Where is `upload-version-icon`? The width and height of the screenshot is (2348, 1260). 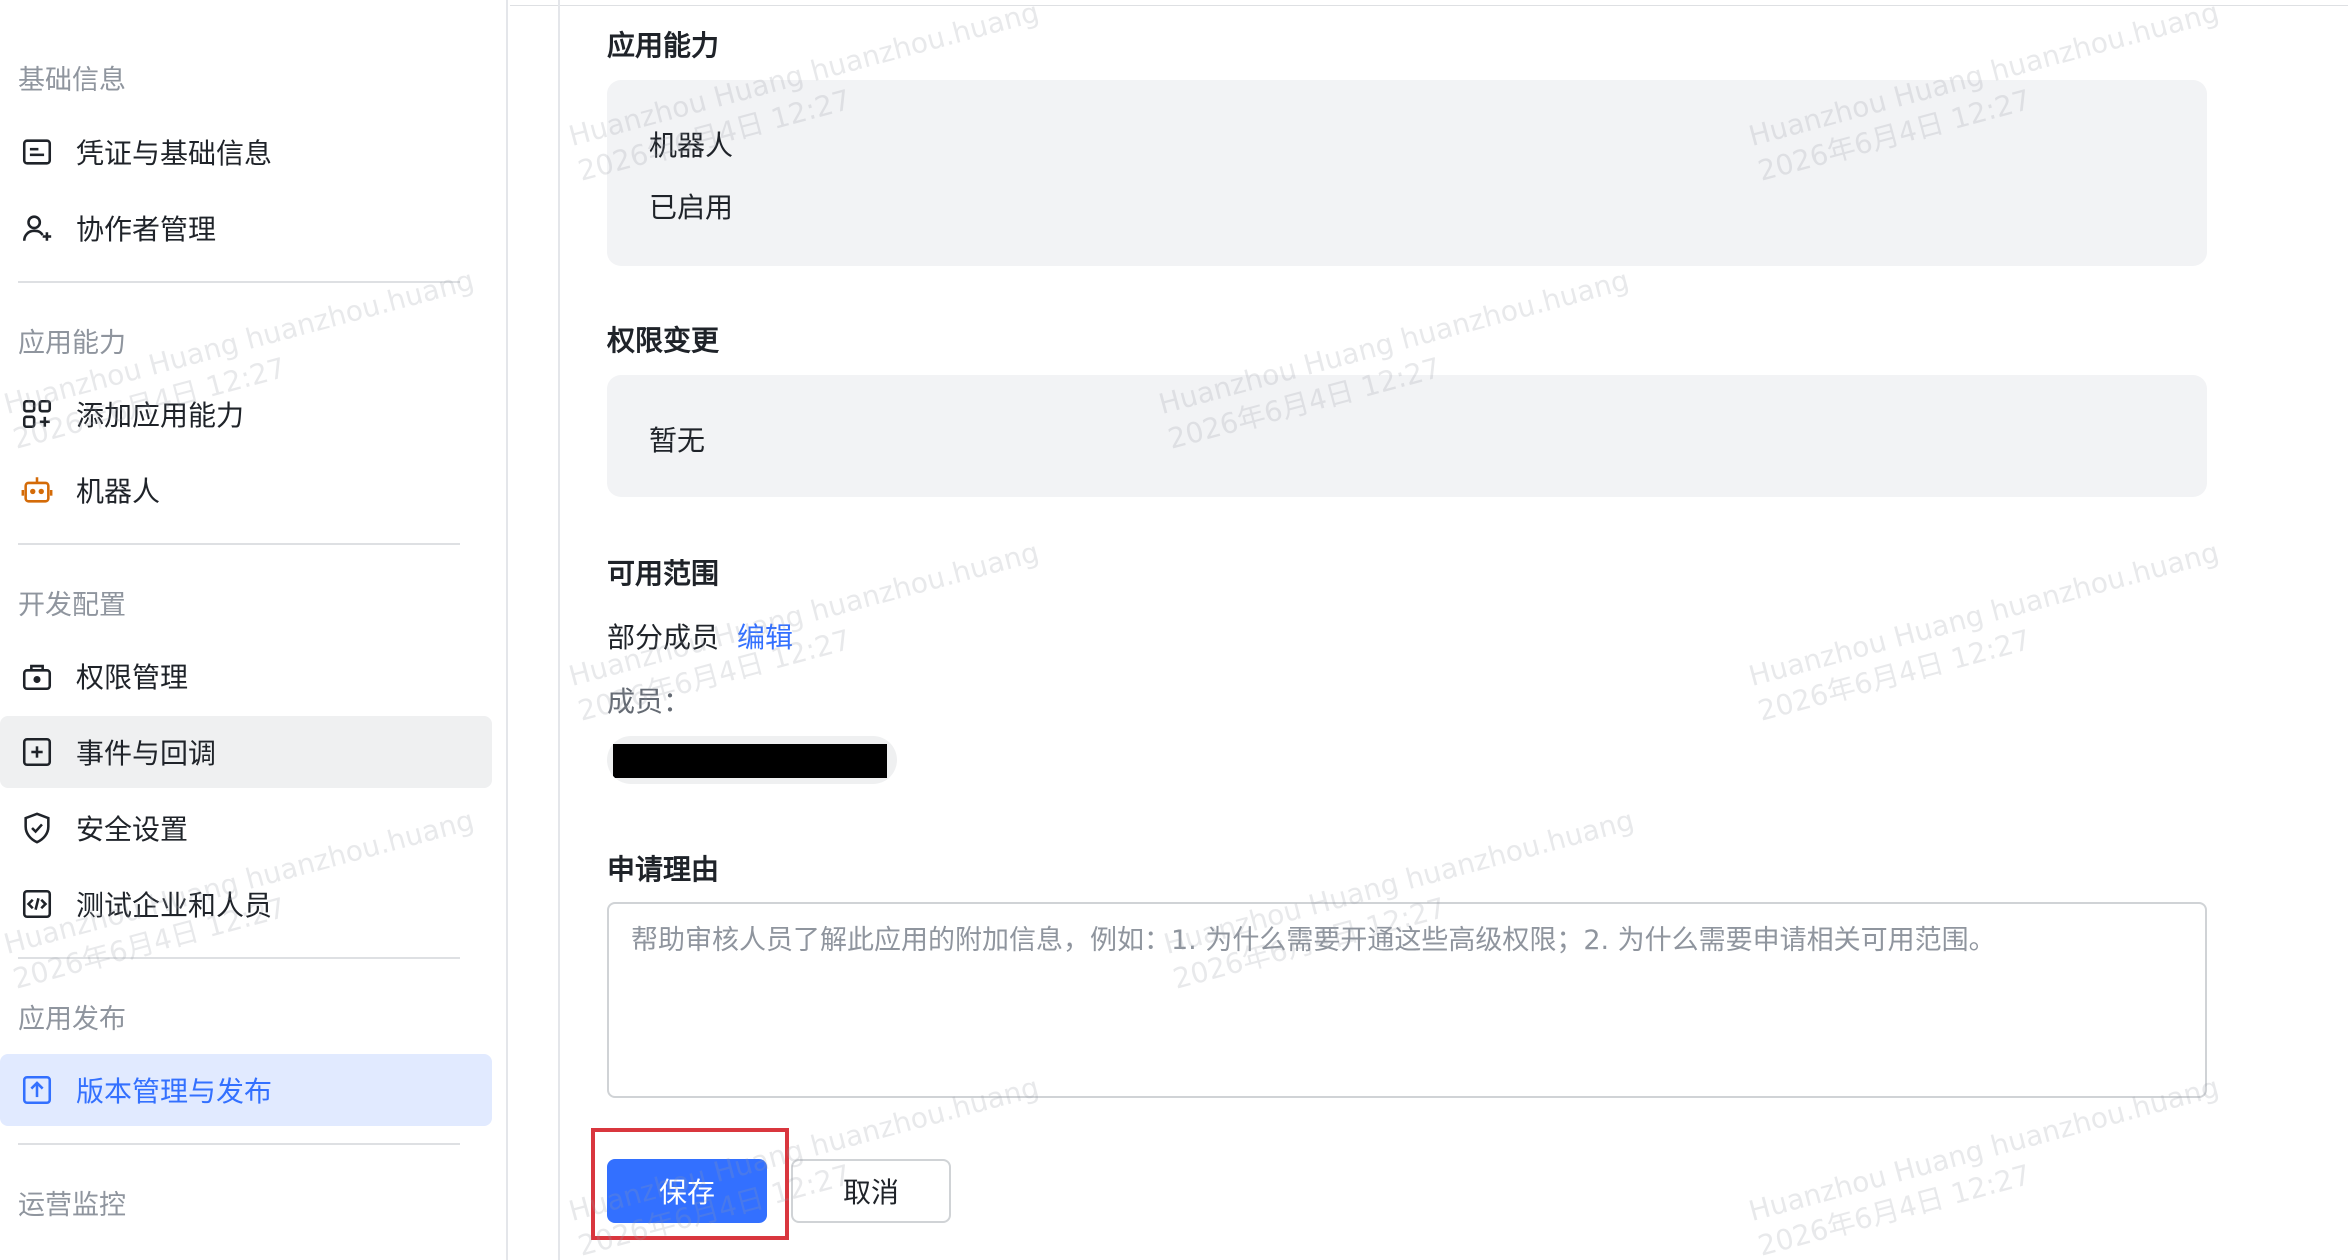 upload-version-icon is located at coordinates (37, 1090).